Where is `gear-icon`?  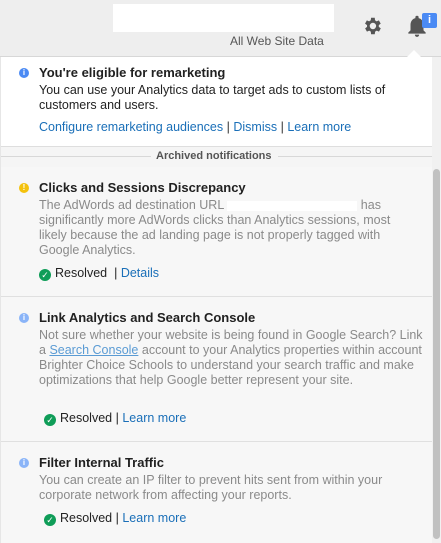
gear-icon is located at coordinates (372, 26).